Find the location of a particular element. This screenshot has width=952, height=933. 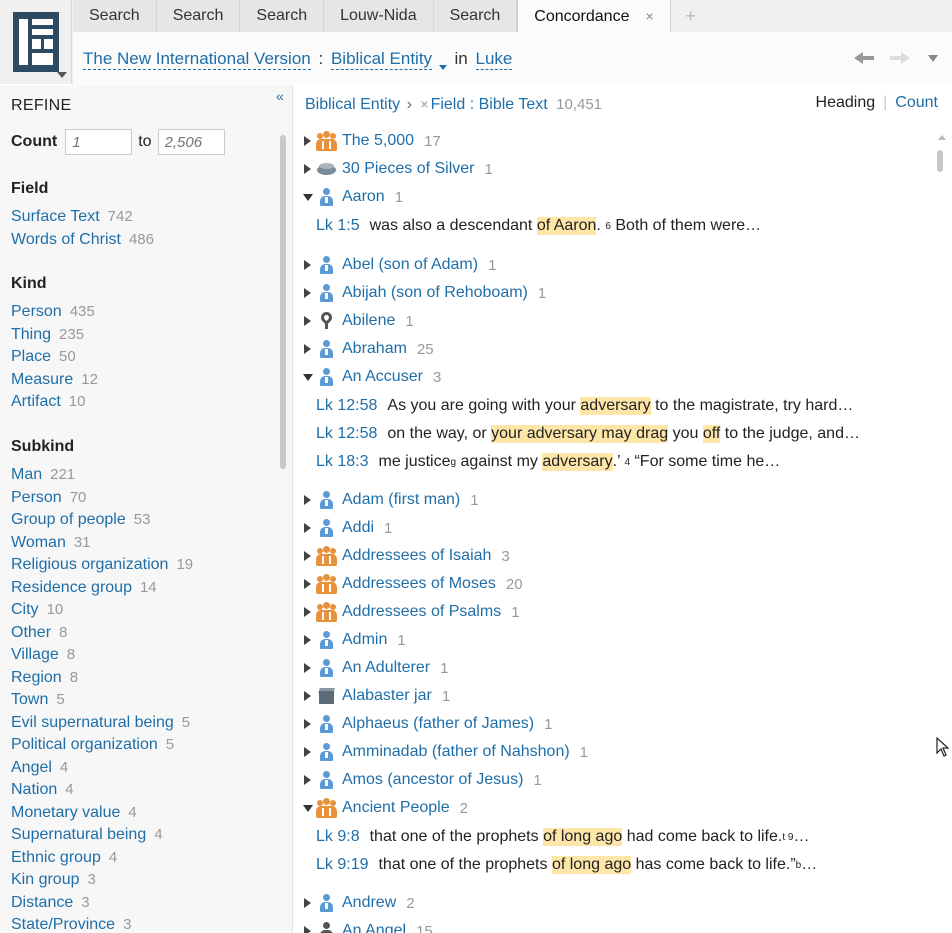

facet-item: Village 8 is located at coordinates (102, 655).